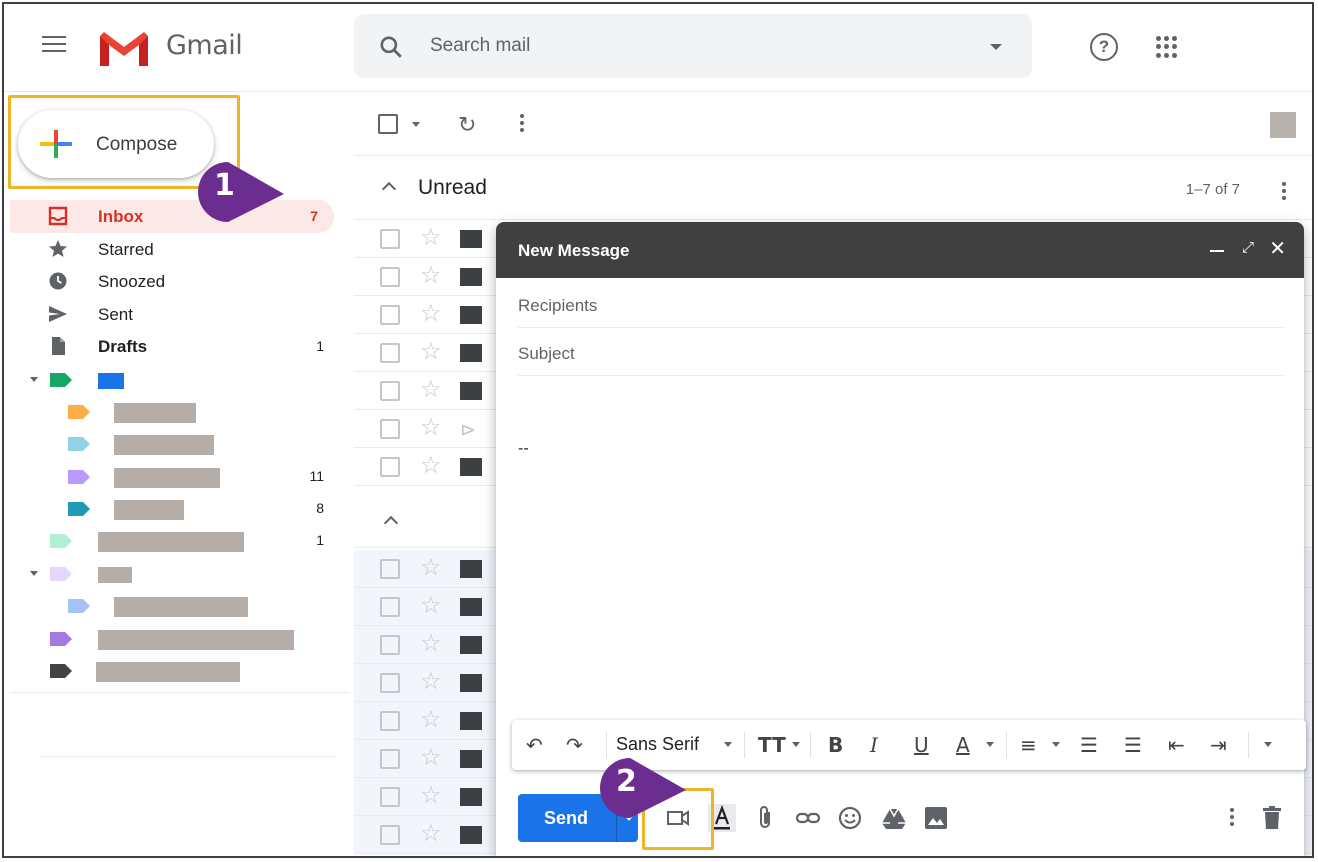 The image size is (1318, 862). What do you see at coordinates (990, 744) in the screenshot?
I see `text-color-caret-icon` at bounding box center [990, 744].